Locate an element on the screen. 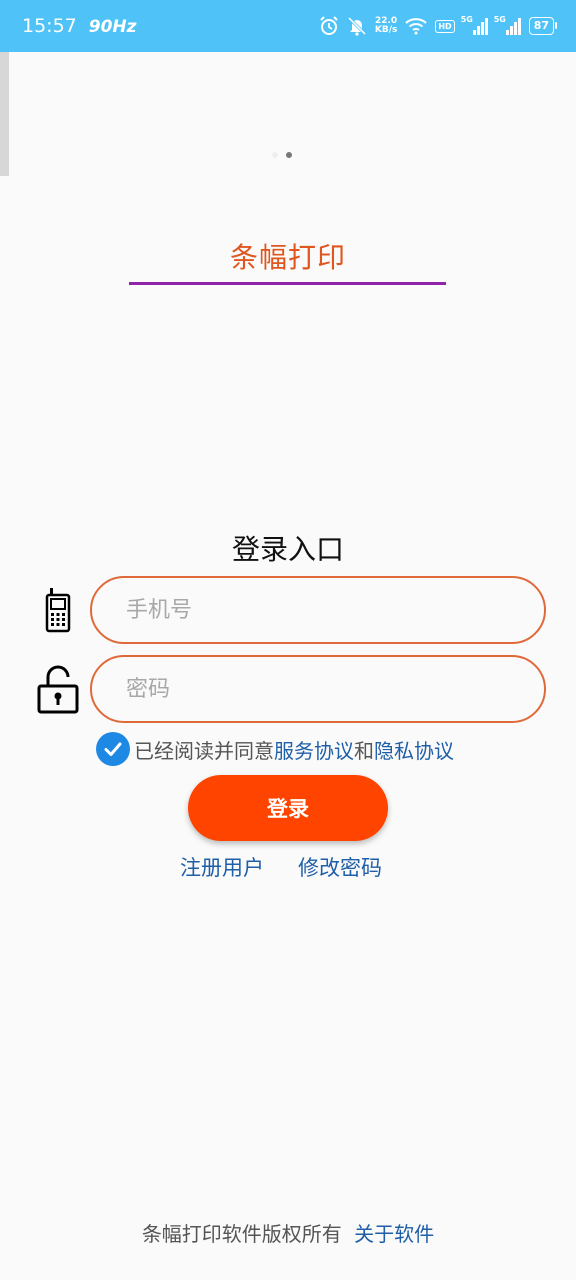  hd-badge: HD is located at coordinates (445, 26).